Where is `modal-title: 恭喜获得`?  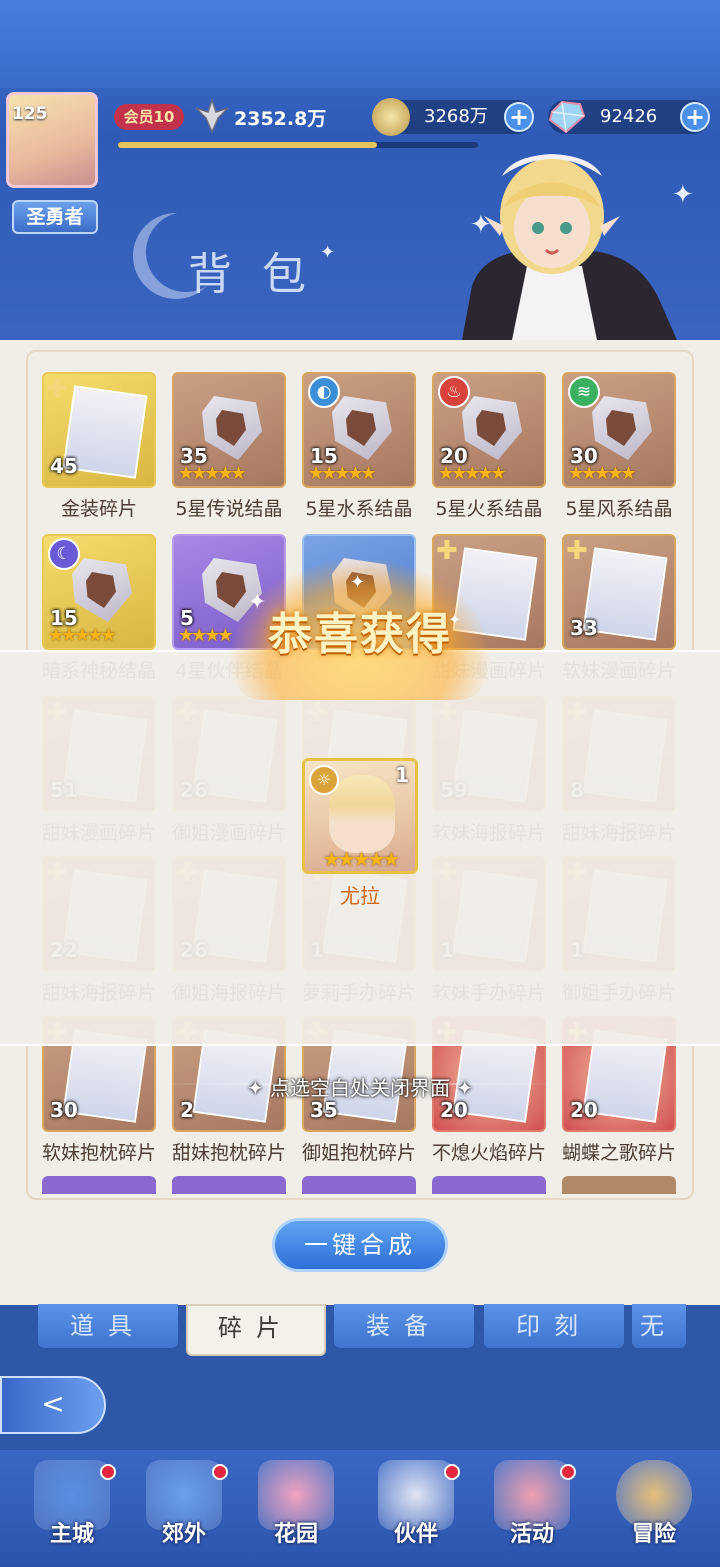
modal-title: 恭喜获得 is located at coordinates (360, 634).